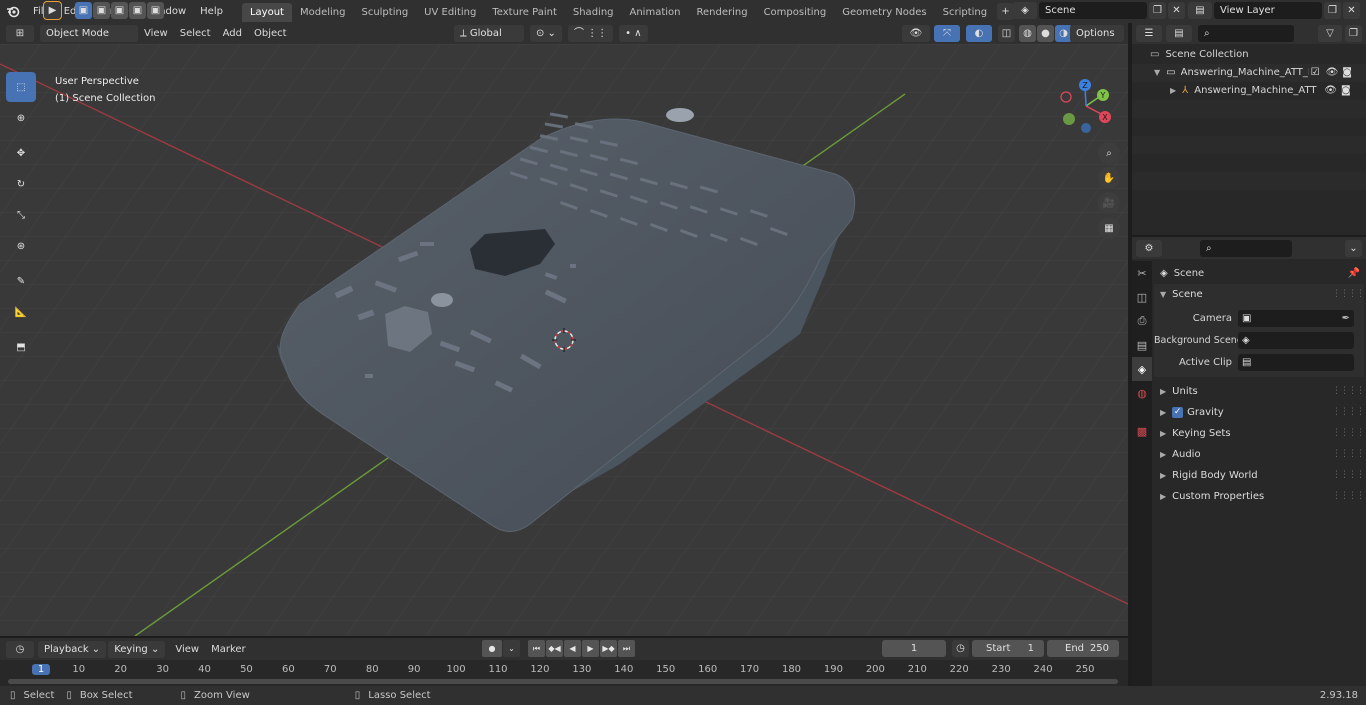 The width and height of the screenshot is (1366, 705). Describe the element at coordinates (1149, 33) in the screenshot. I see `outliner-editor-icon: ☰` at that location.